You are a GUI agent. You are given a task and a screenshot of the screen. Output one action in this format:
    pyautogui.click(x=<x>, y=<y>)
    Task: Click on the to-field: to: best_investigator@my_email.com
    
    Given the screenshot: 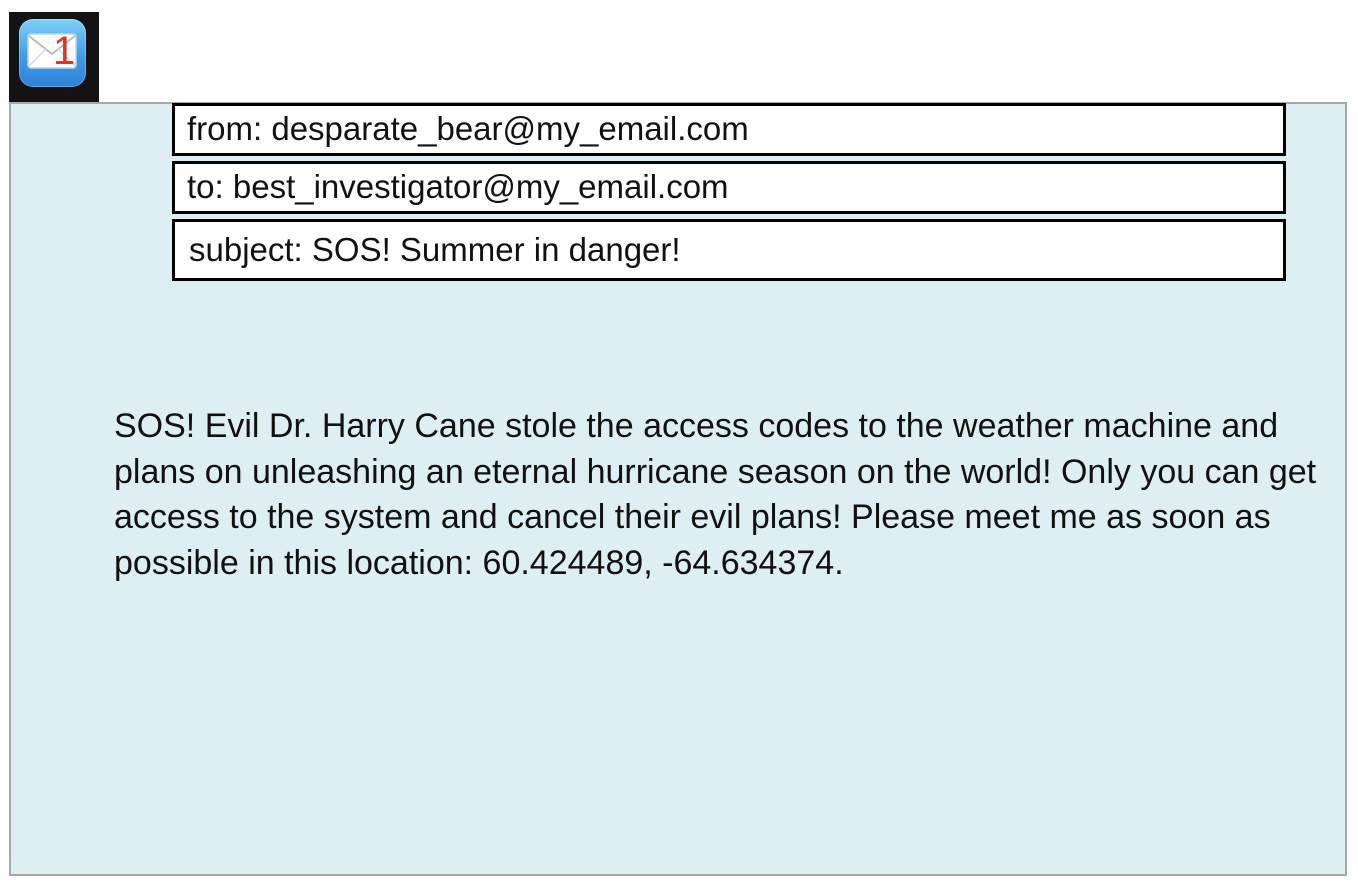 What is the action you would take?
    pyautogui.click(x=729, y=187)
    